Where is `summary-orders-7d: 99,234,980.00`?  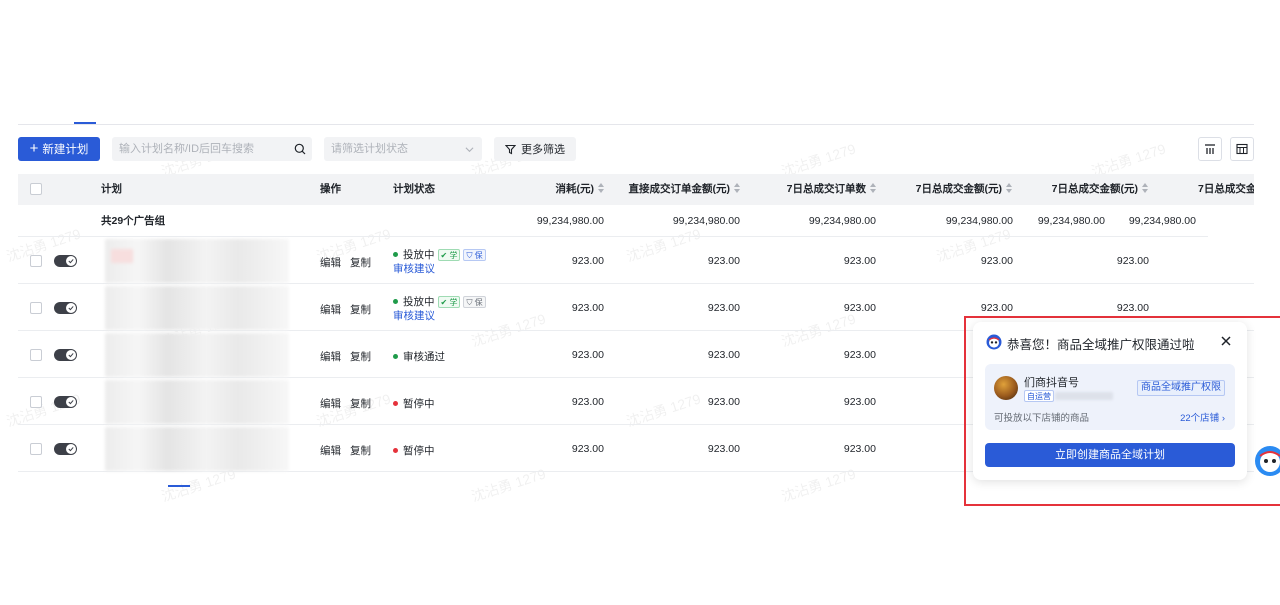 summary-orders-7d: 99,234,980.00 is located at coordinates (842, 221).